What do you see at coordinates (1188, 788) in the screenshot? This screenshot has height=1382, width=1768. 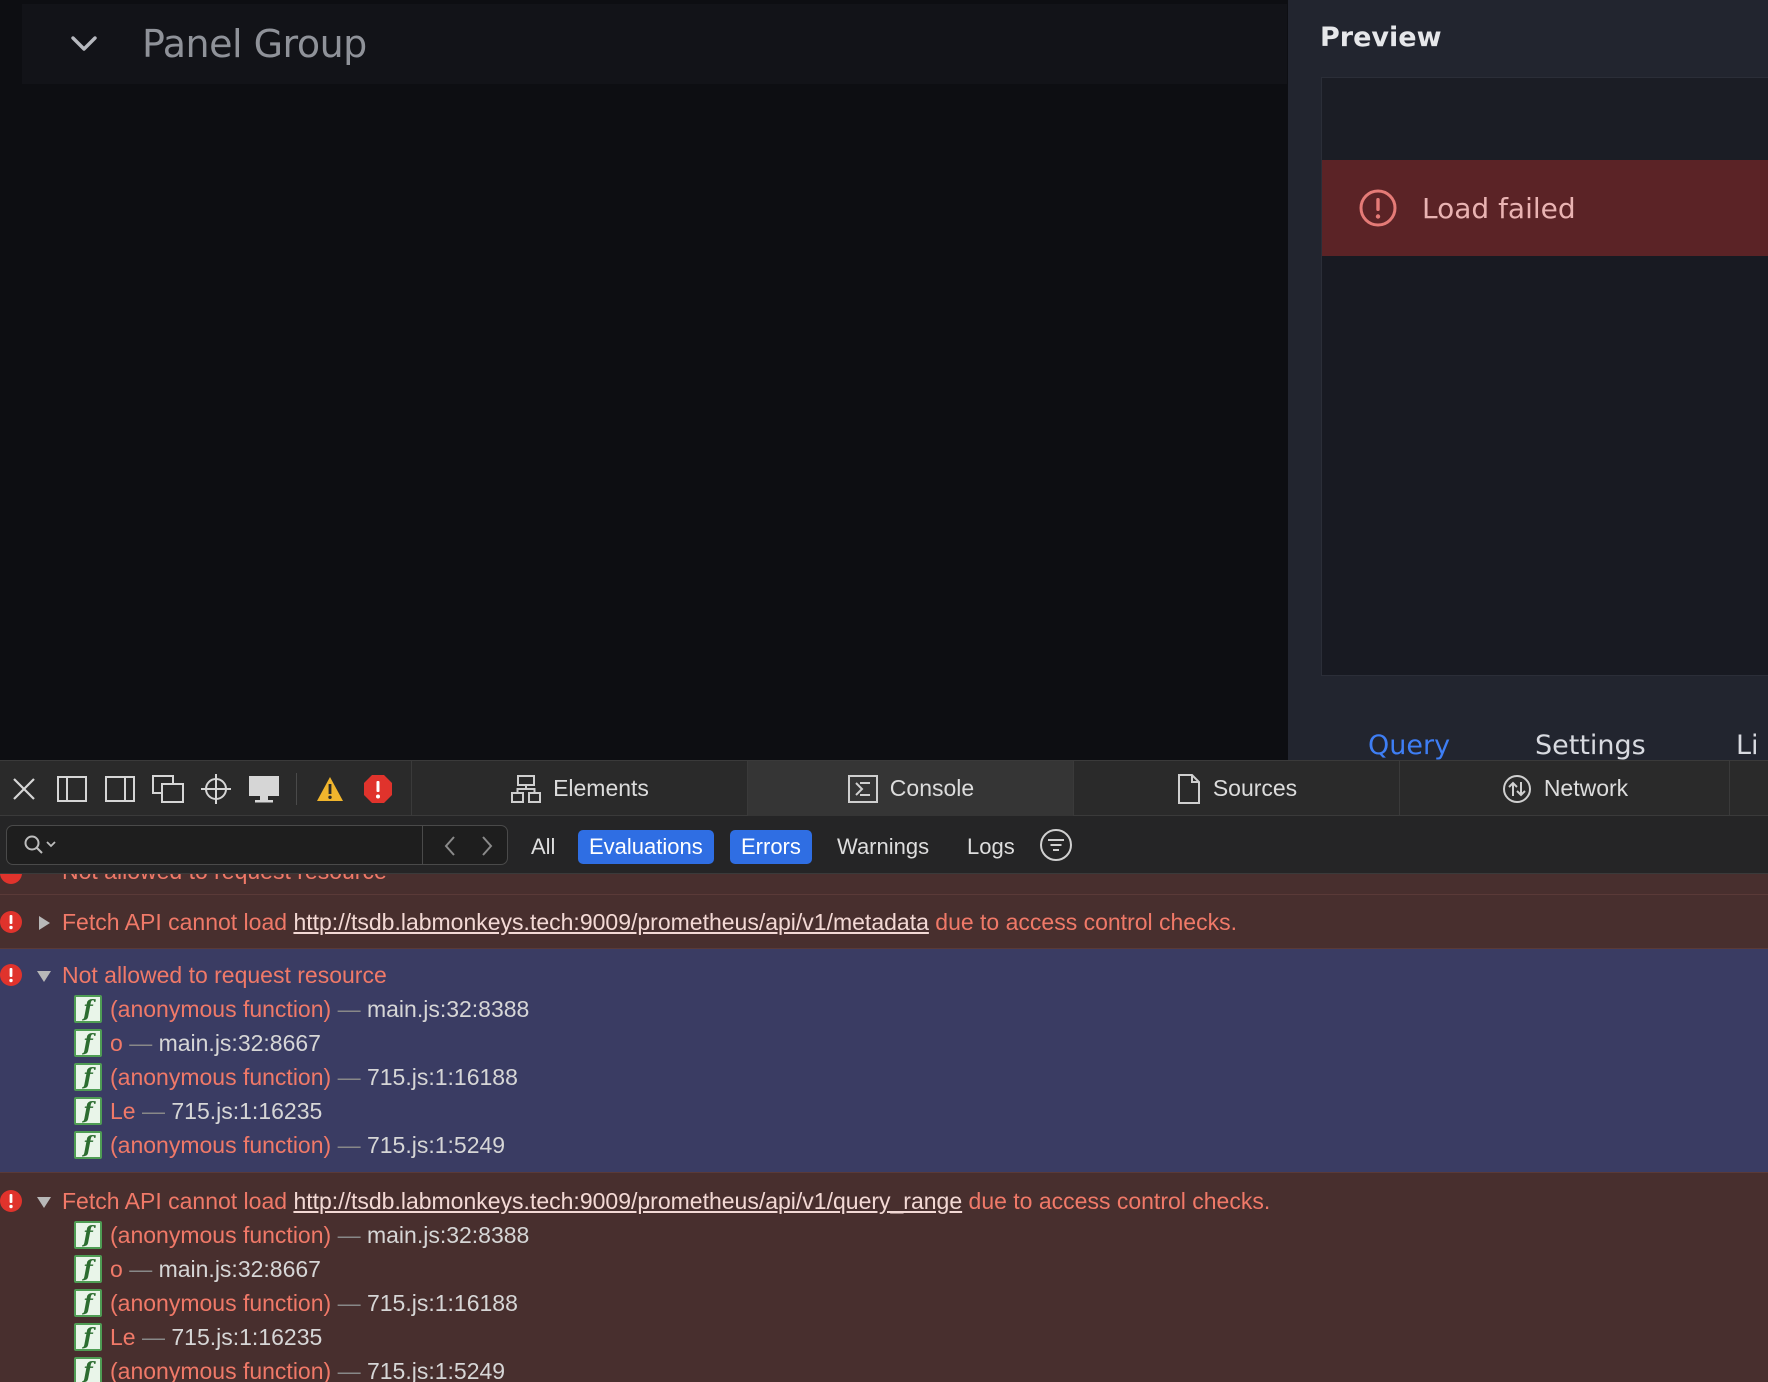 I see `sources-icon` at bounding box center [1188, 788].